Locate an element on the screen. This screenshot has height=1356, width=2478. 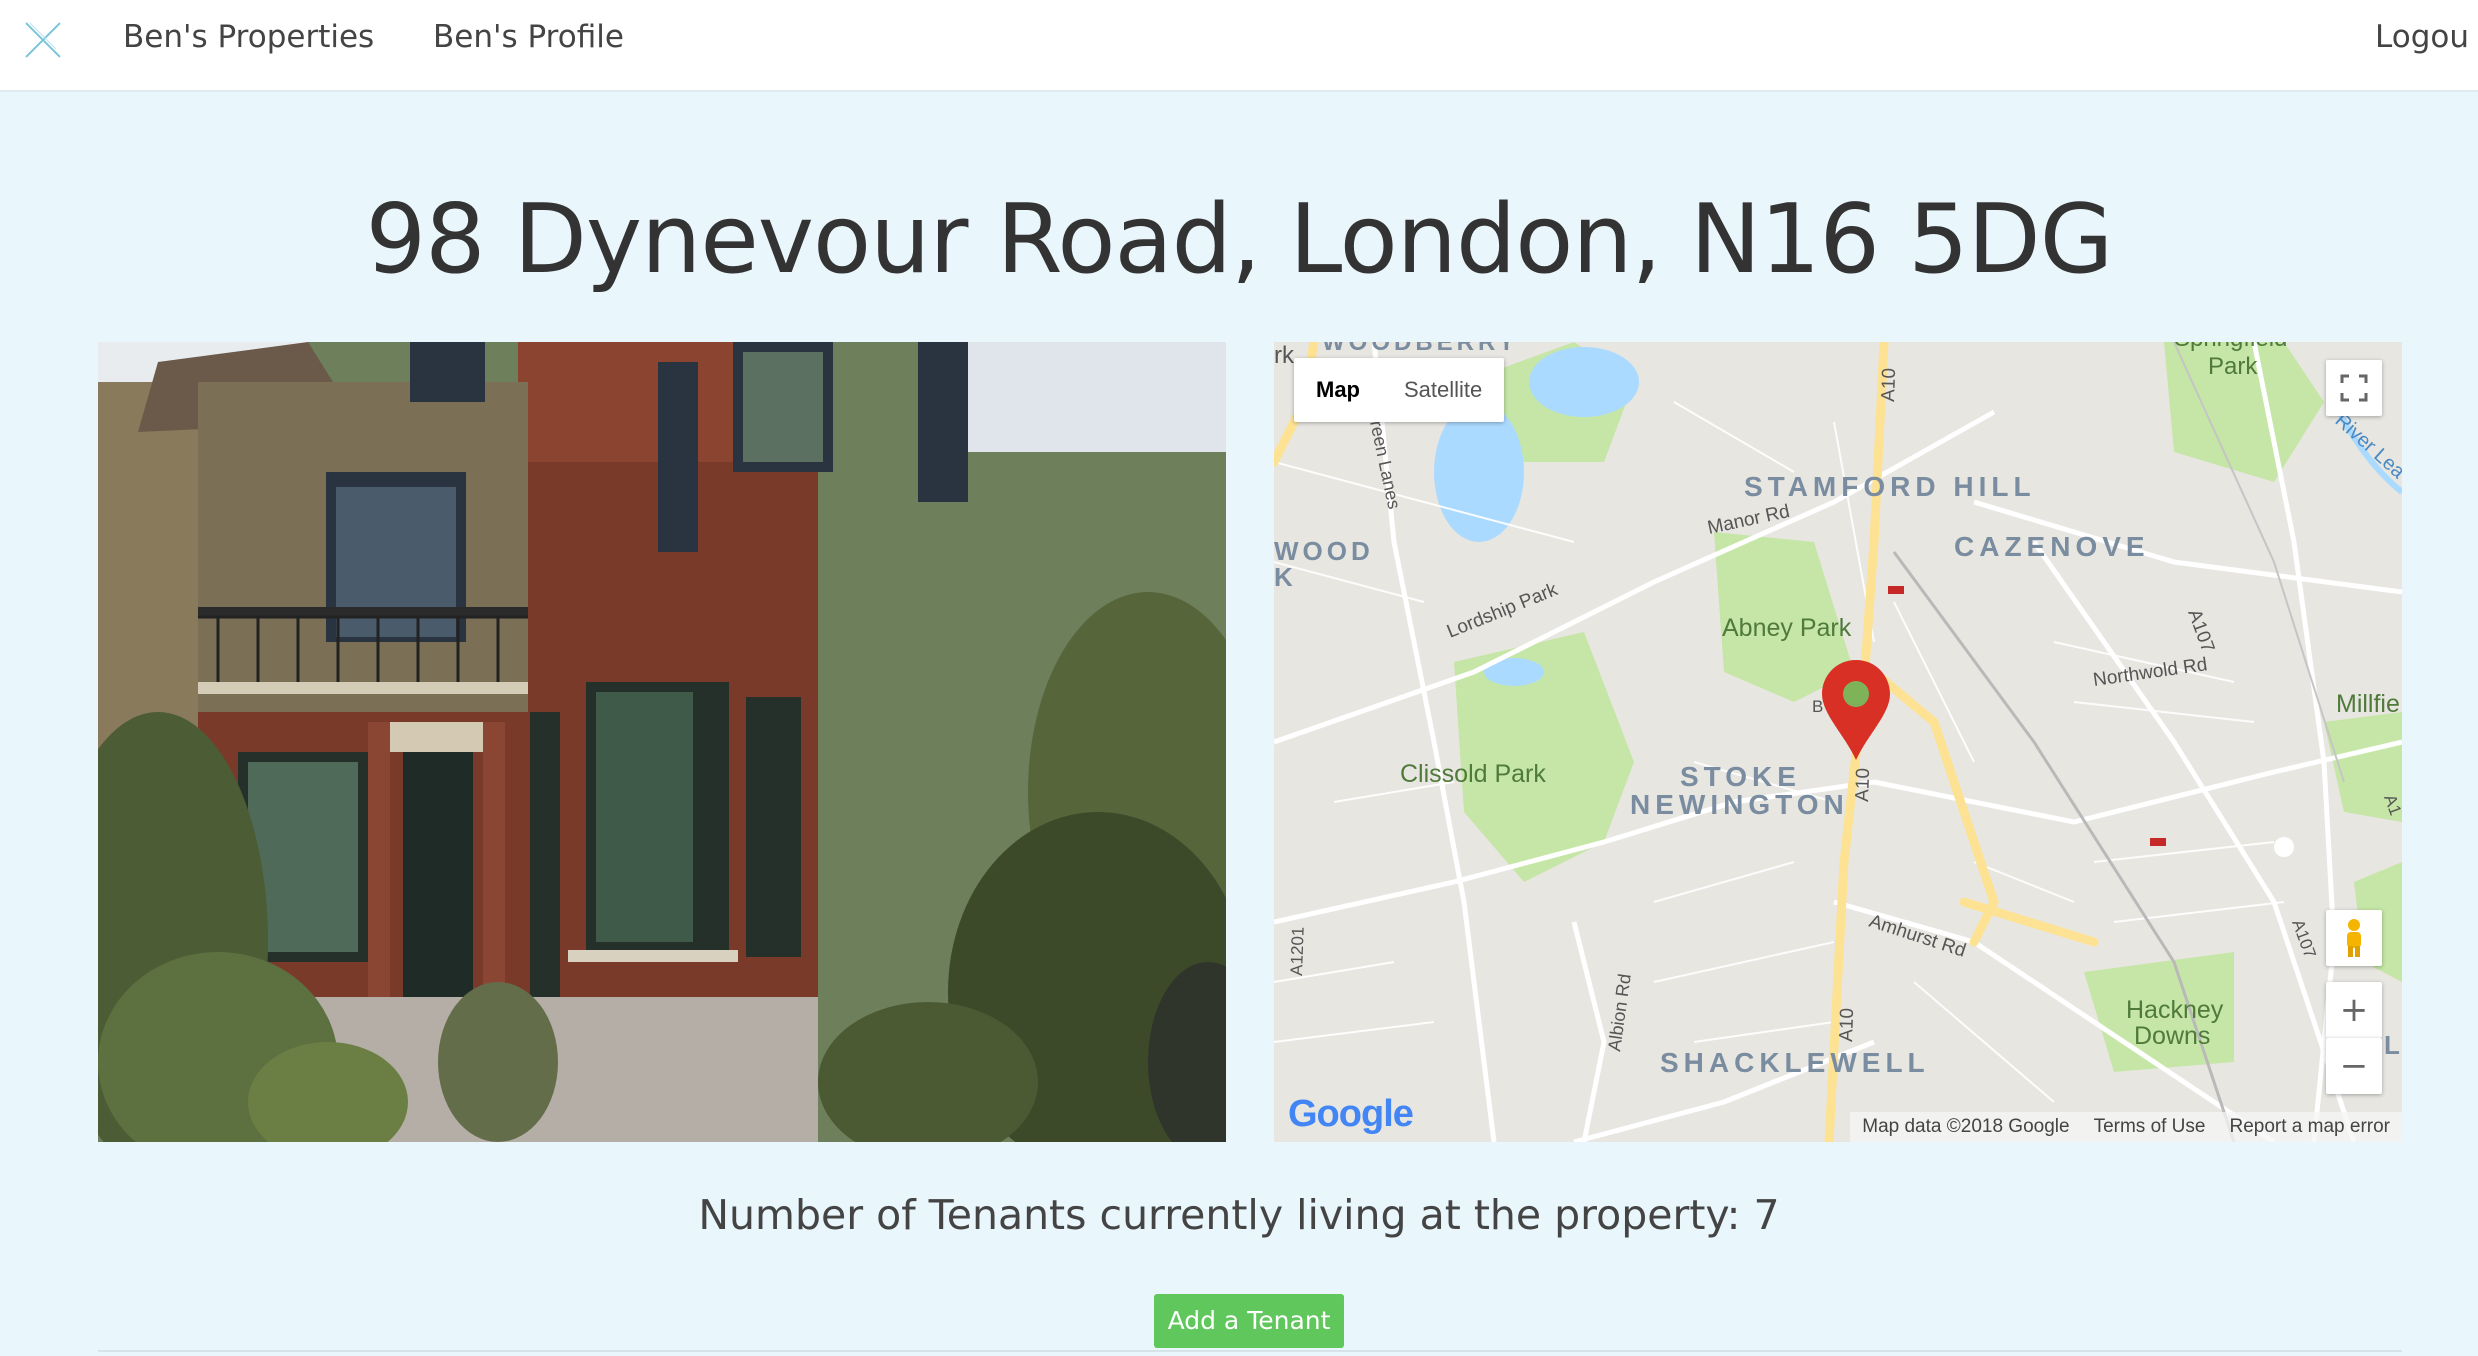
google-logo-letters: Google is located at coordinates (1351, 1114).